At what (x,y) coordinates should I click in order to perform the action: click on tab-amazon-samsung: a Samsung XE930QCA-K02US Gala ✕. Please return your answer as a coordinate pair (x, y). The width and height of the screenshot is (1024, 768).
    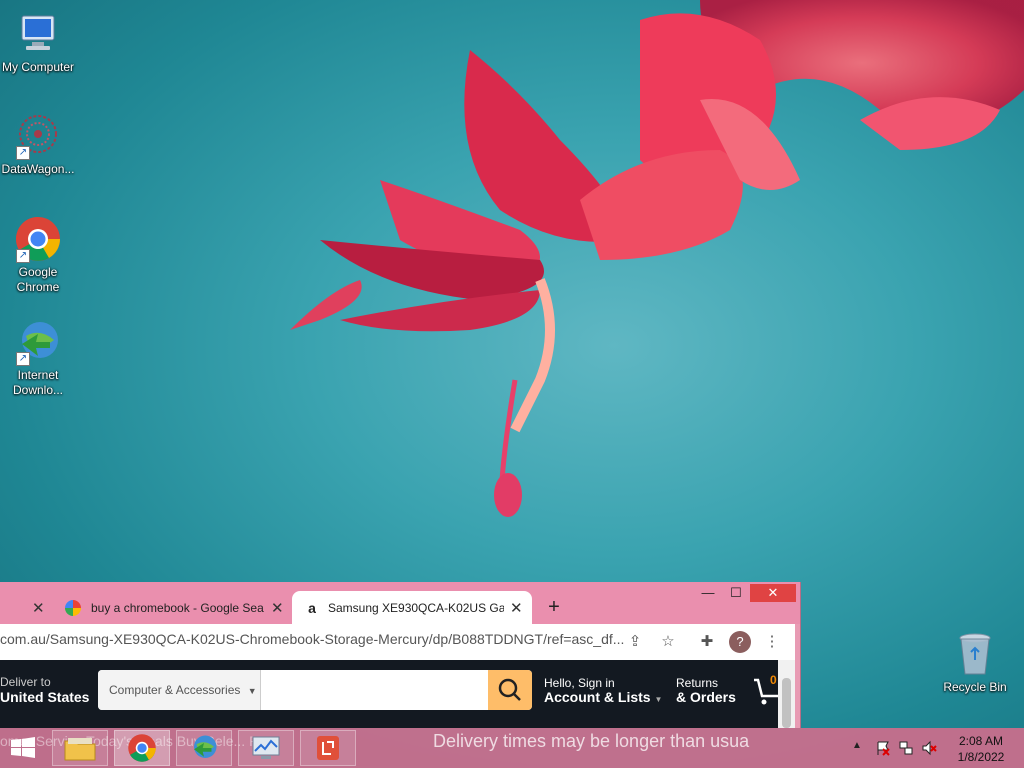
    Looking at the image, I should click on (412, 607).